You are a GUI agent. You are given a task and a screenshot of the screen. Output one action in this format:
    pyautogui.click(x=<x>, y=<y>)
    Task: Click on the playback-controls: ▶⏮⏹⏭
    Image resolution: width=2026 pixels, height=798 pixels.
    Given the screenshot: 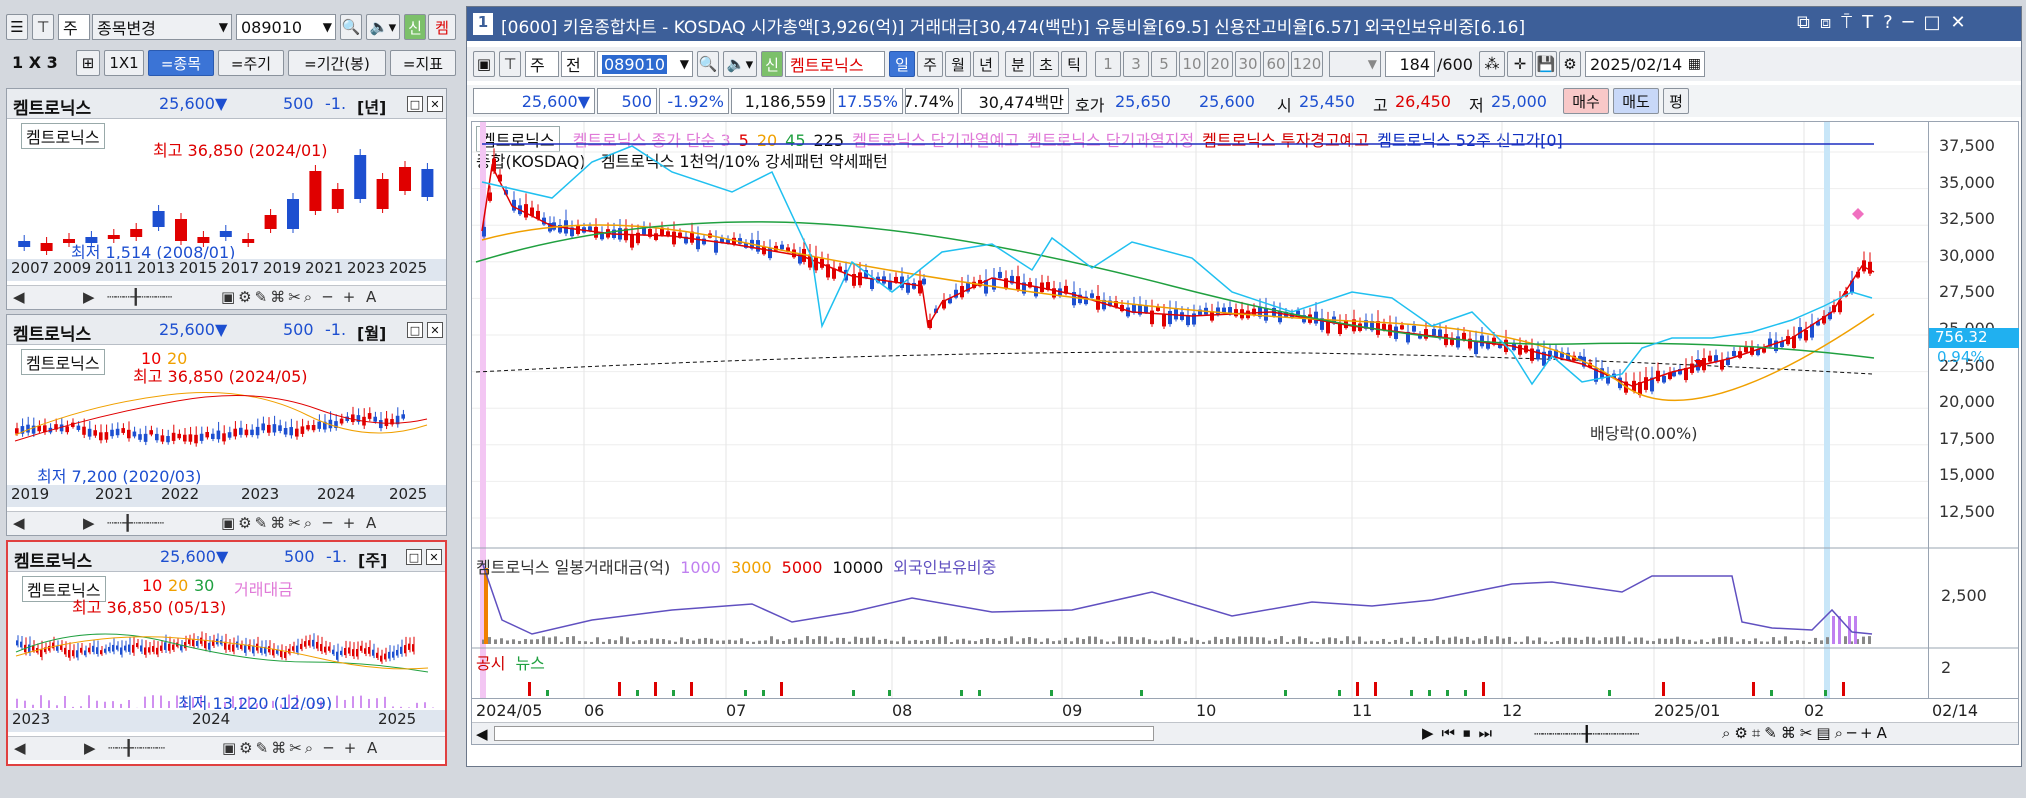 What is the action you would take?
    pyautogui.click(x=1461, y=733)
    